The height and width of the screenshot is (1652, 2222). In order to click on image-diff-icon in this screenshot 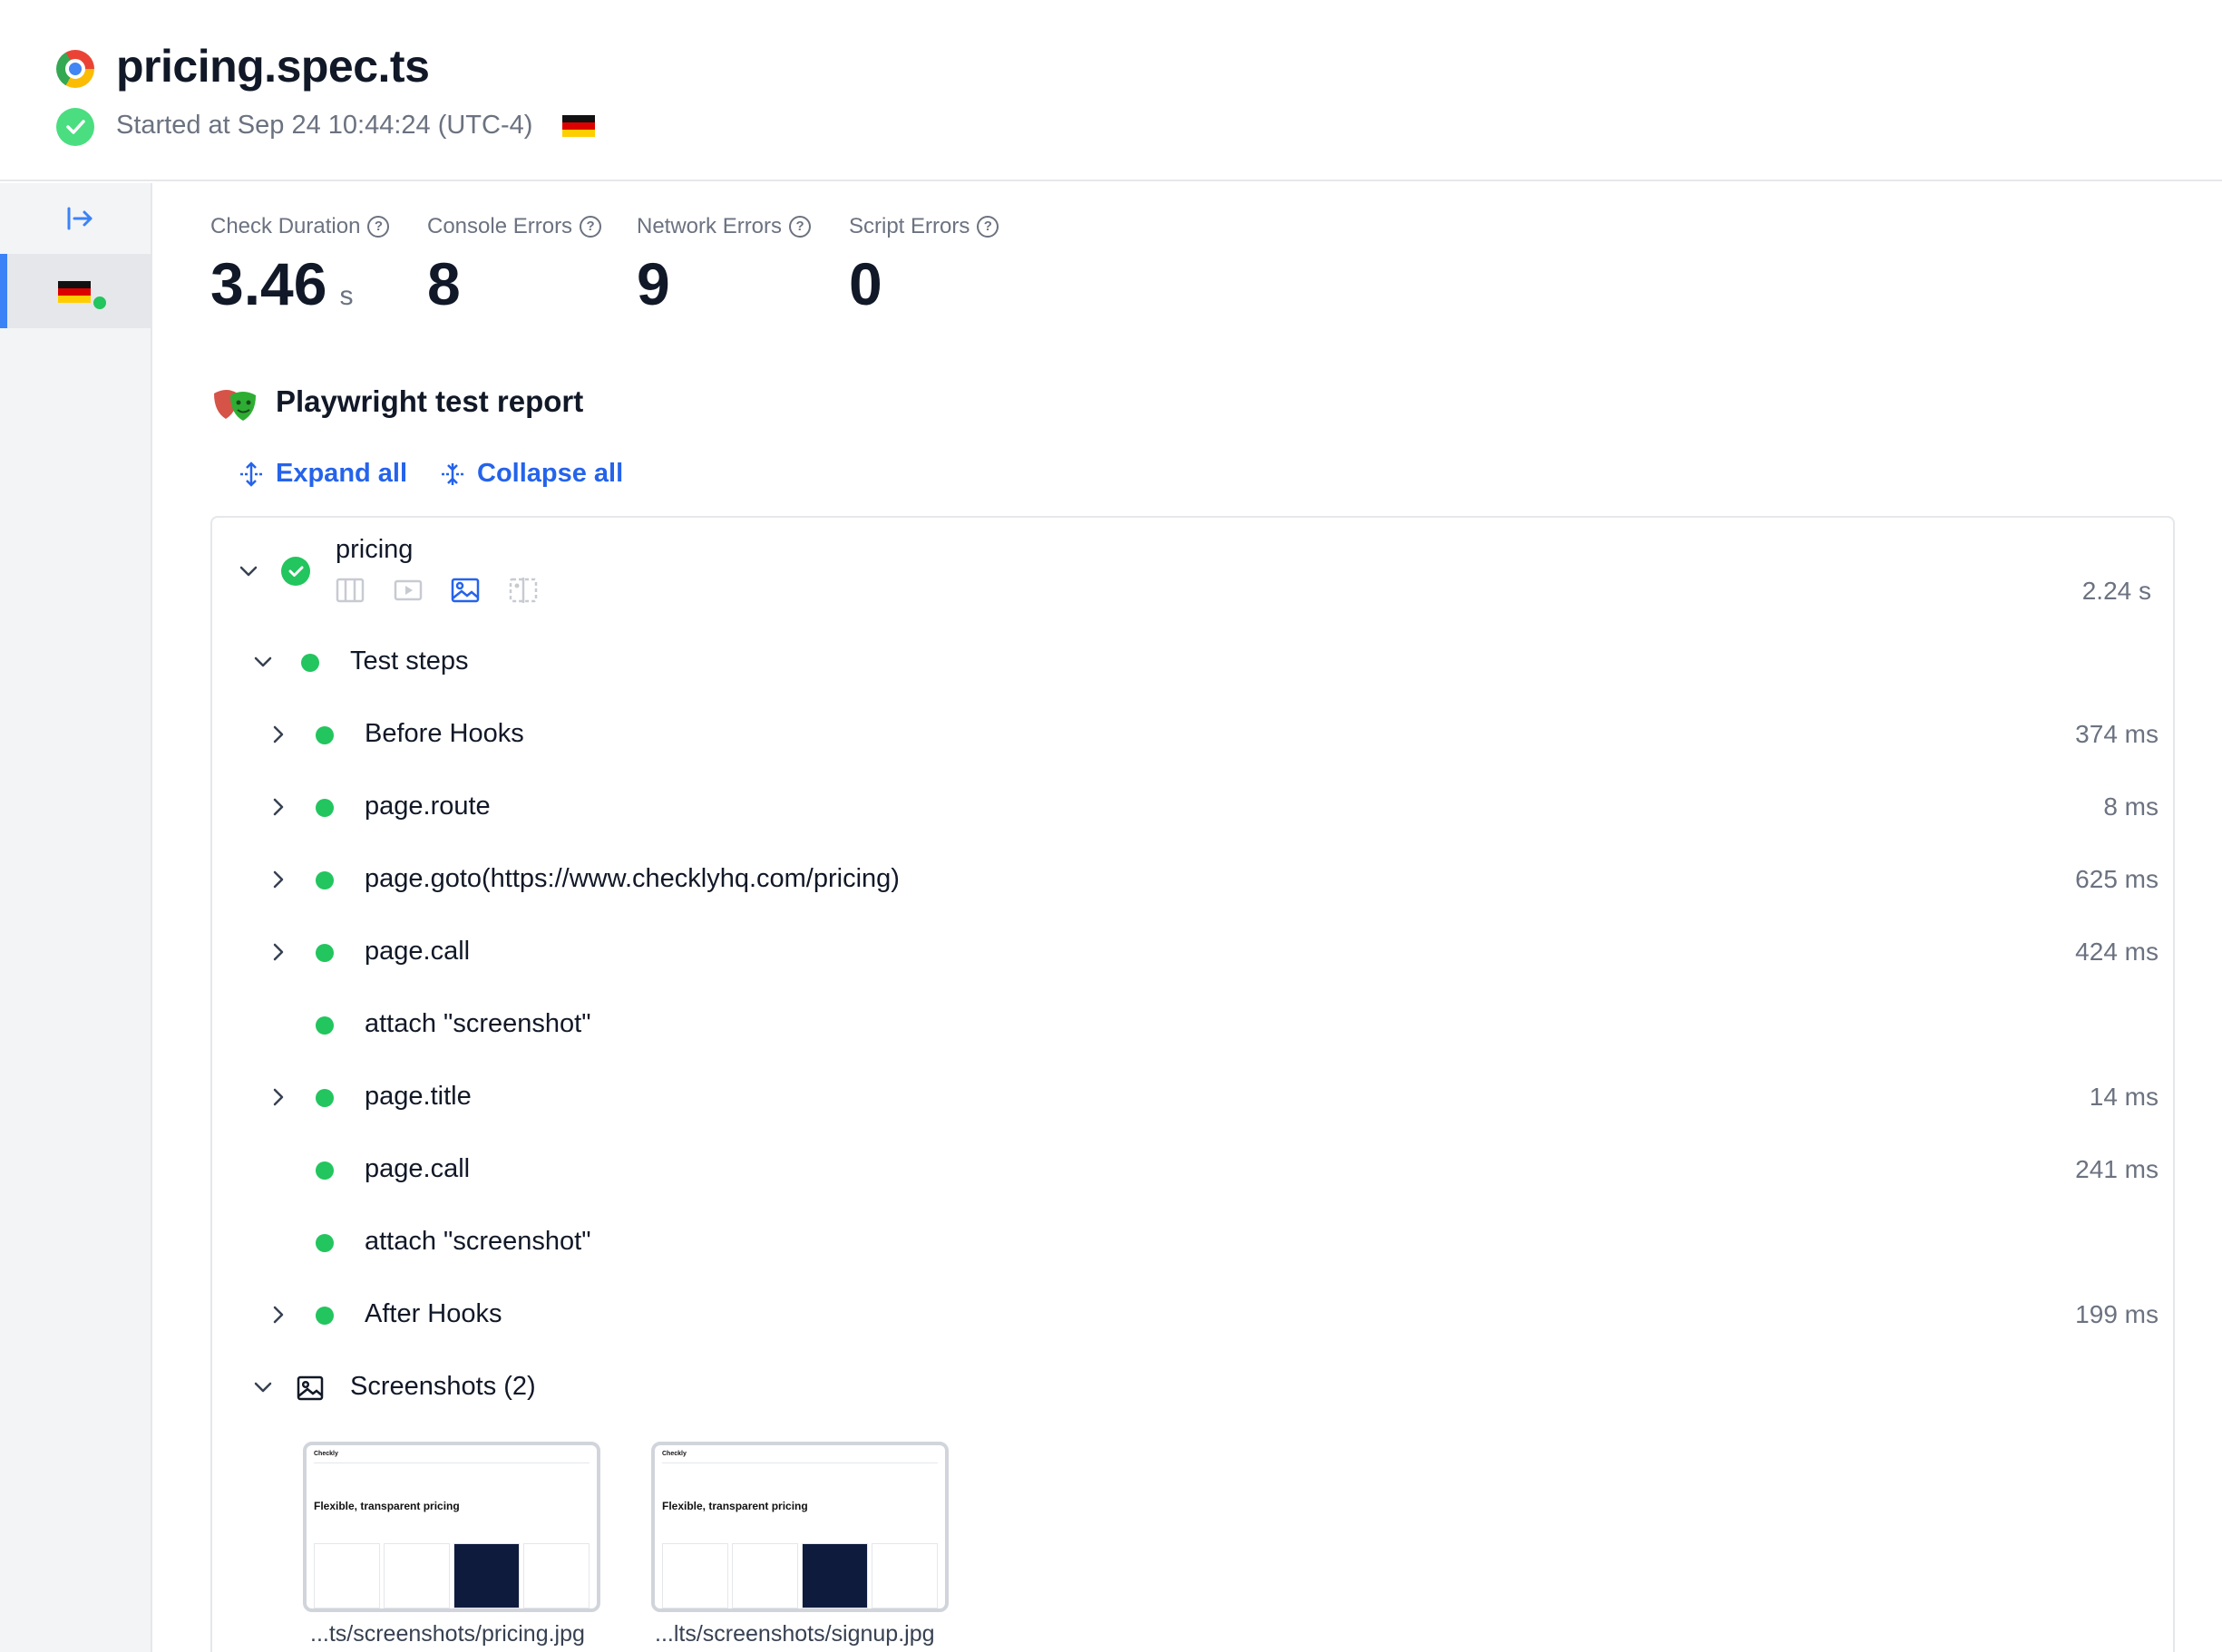, I will do `click(523, 590)`.